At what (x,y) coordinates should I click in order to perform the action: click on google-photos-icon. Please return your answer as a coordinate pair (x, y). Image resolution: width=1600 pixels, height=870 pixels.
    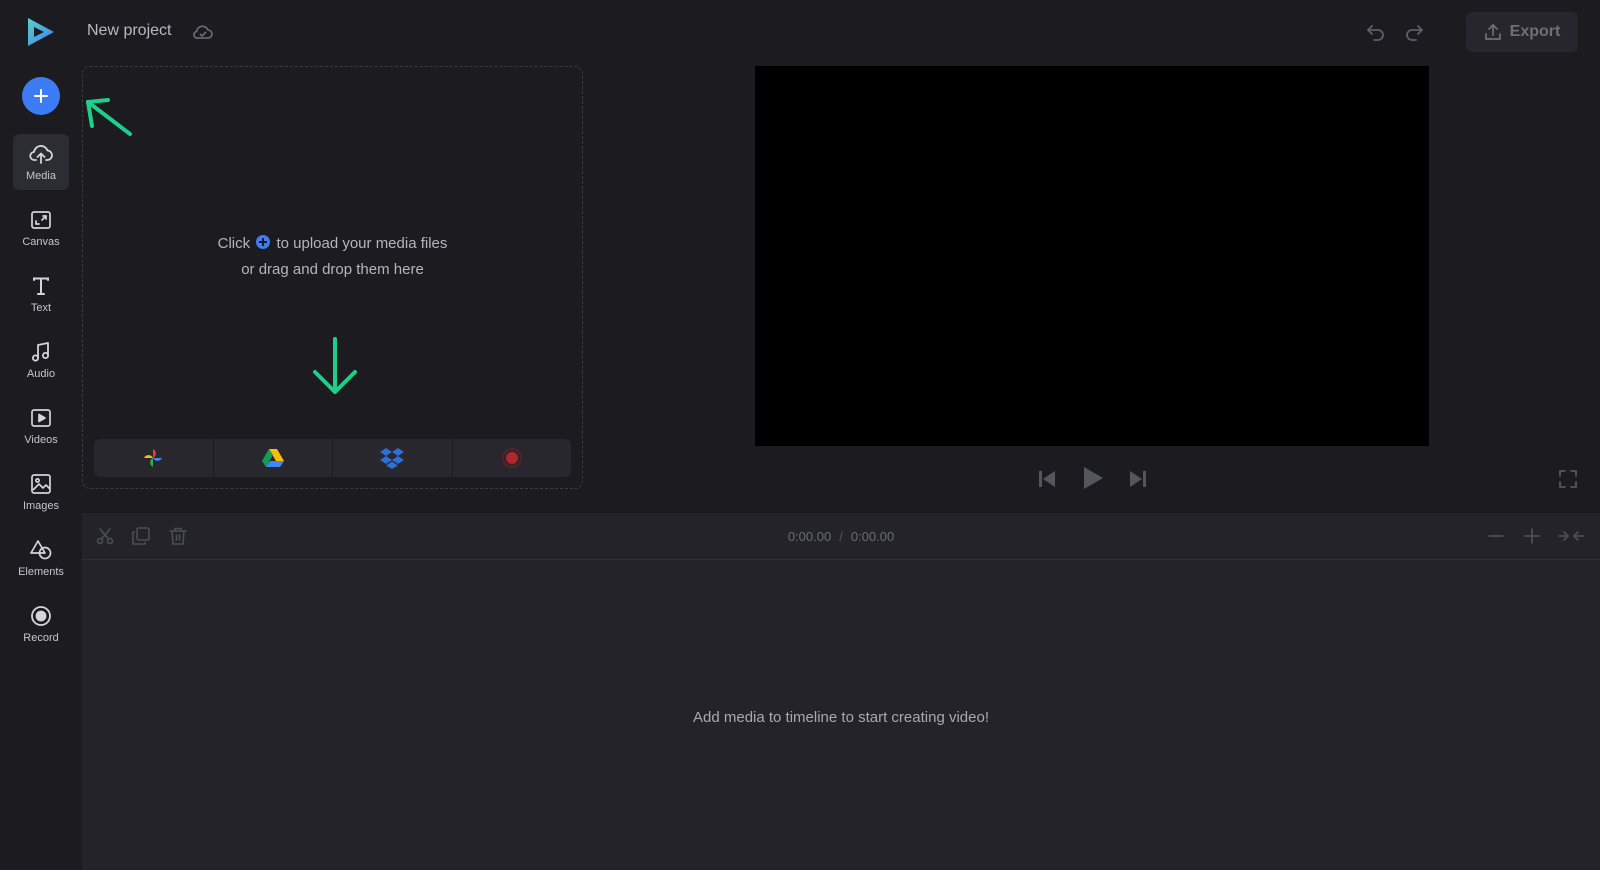
    Looking at the image, I should click on (153, 458).